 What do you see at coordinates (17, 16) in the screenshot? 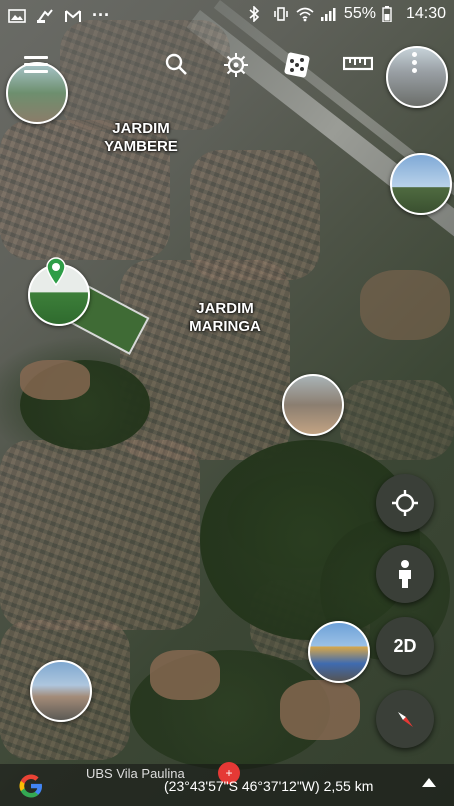
I see `image-icon` at bounding box center [17, 16].